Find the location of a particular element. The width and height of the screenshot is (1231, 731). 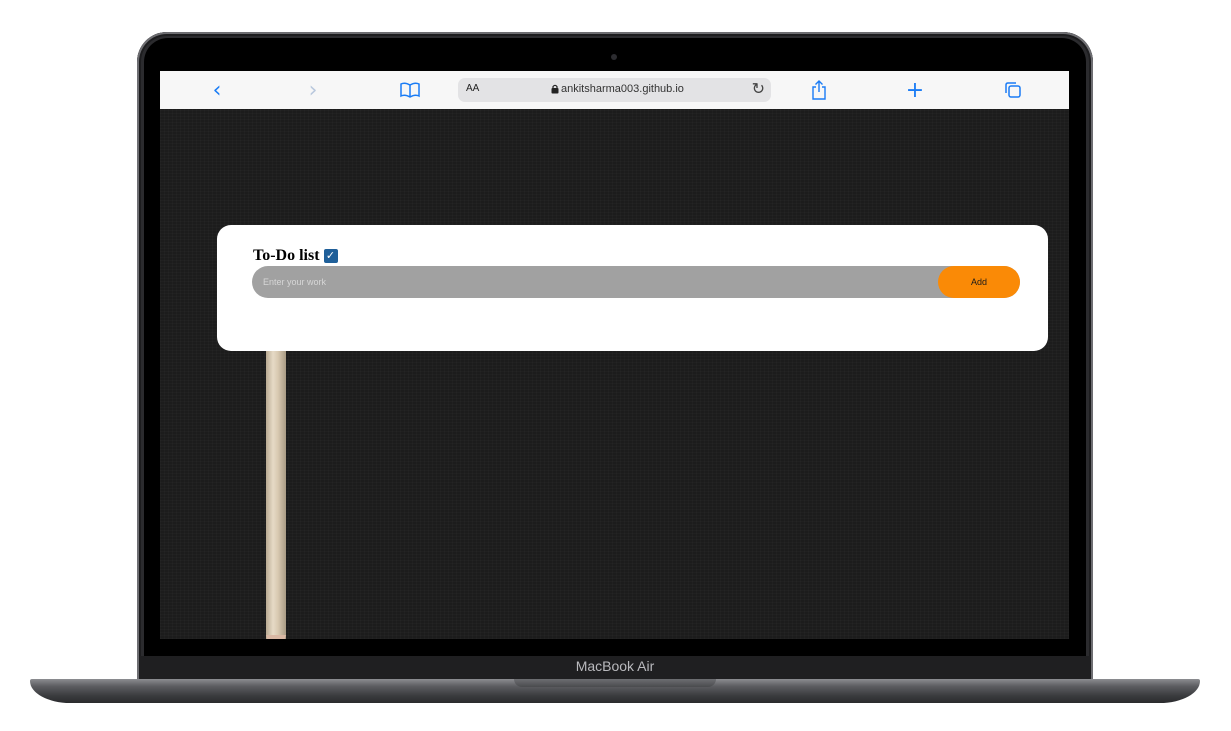

url-text: ankitsharma003.github.io is located at coordinates (622, 89).